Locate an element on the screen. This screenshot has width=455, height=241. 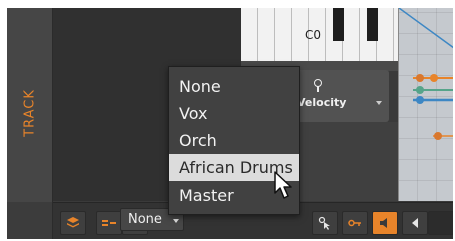
menu-item-orch: Orch is located at coordinates (234, 140).